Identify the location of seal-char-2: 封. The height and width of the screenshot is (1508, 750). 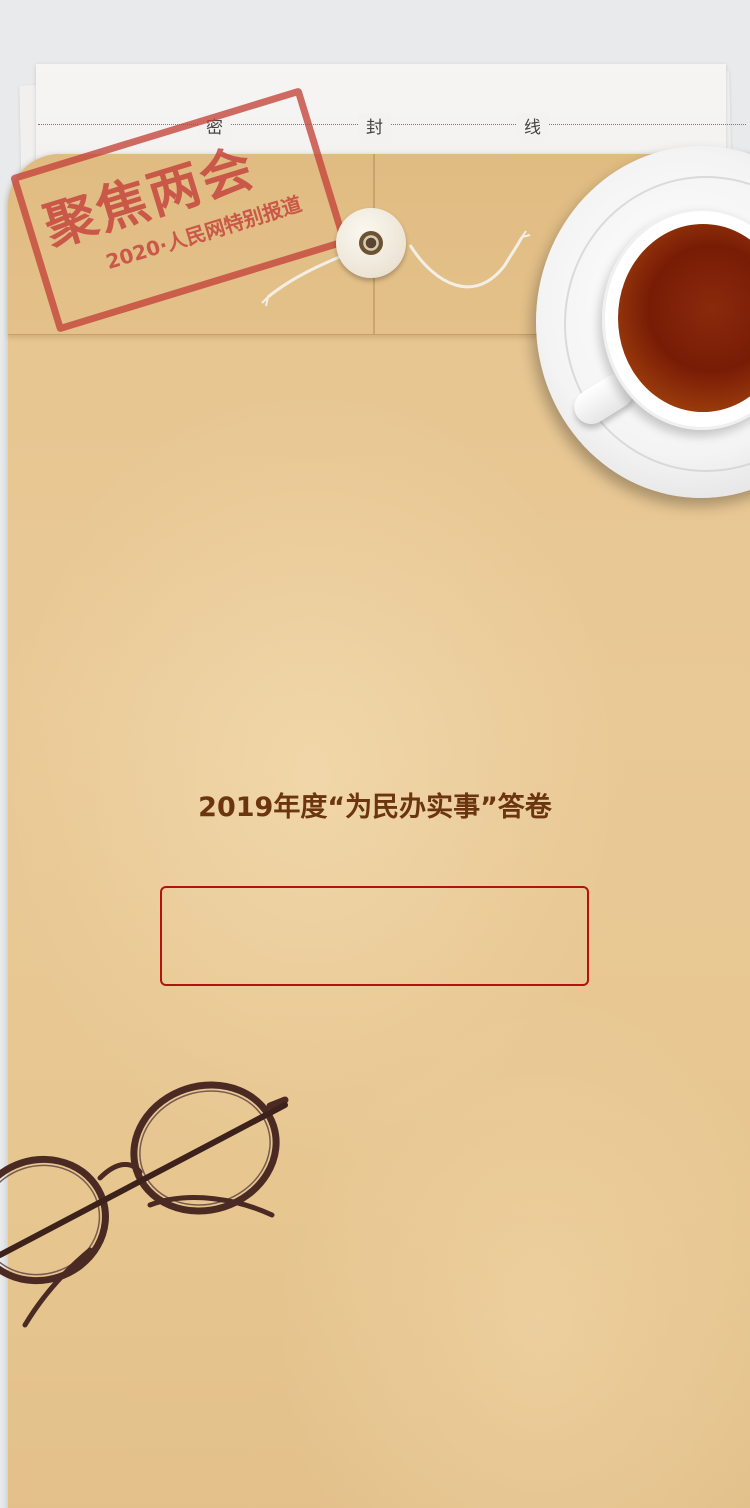
(374, 125).